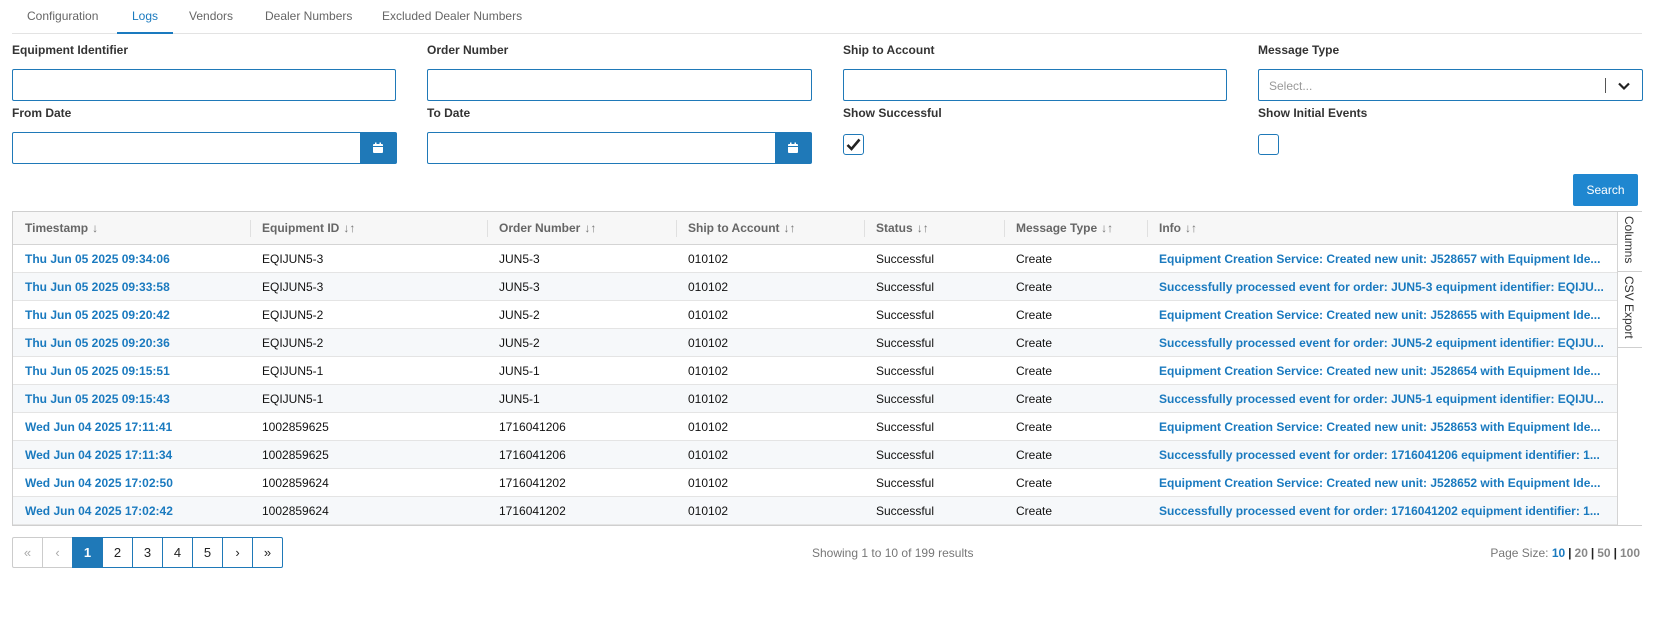 The width and height of the screenshot is (1654, 643). I want to click on timestamp-cell: Thu Jun 05 2025 09:33:58, so click(135, 287).